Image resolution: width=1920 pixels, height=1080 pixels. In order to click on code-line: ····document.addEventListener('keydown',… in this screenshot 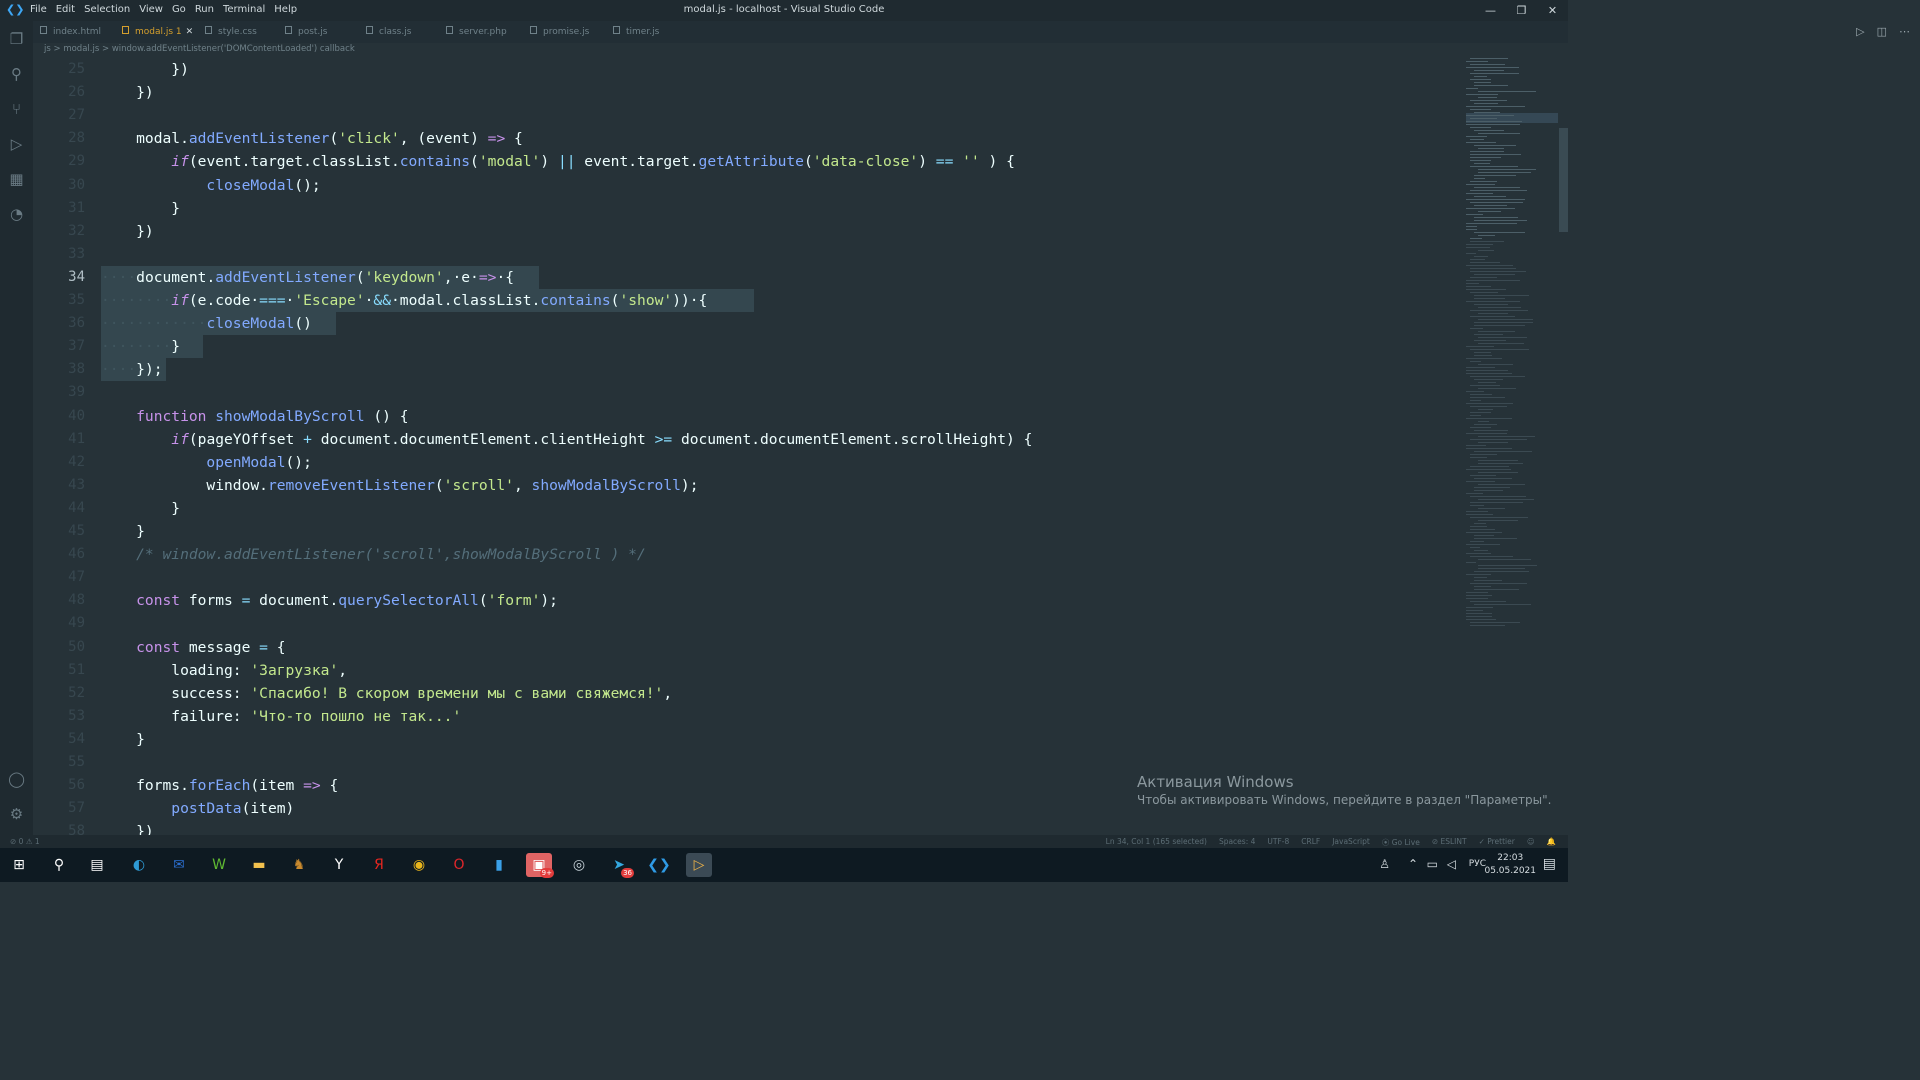, I will do `click(307, 277)`.